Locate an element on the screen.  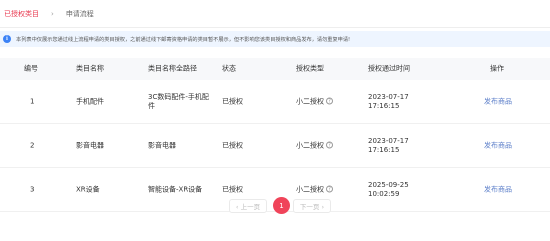
pagination: ‹ 上一页 1 下一页 › is located at coordinates (275, 206).